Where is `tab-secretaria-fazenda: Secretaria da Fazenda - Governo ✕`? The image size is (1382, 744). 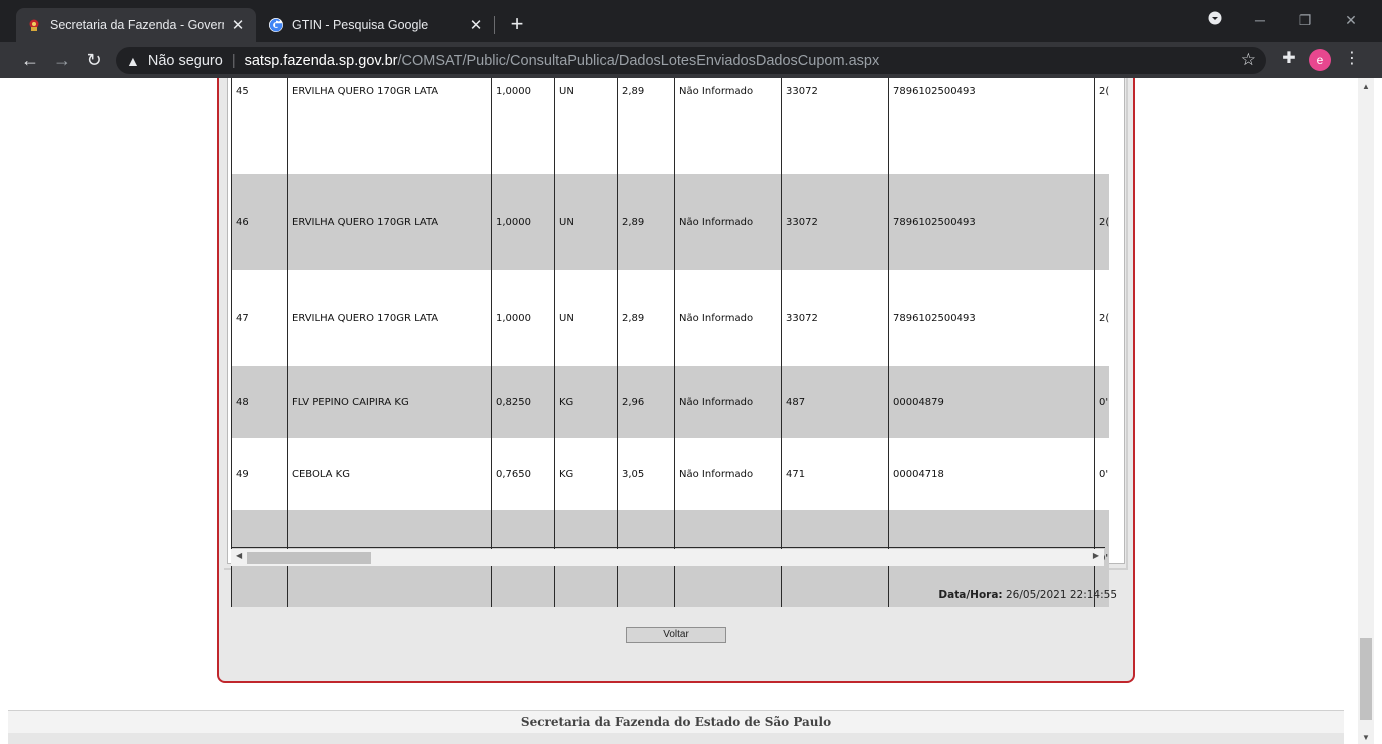 tab-secretaria-fazenda: Secretaria da Fazenda - Governo ✕ is located at coordinates (136, 25).